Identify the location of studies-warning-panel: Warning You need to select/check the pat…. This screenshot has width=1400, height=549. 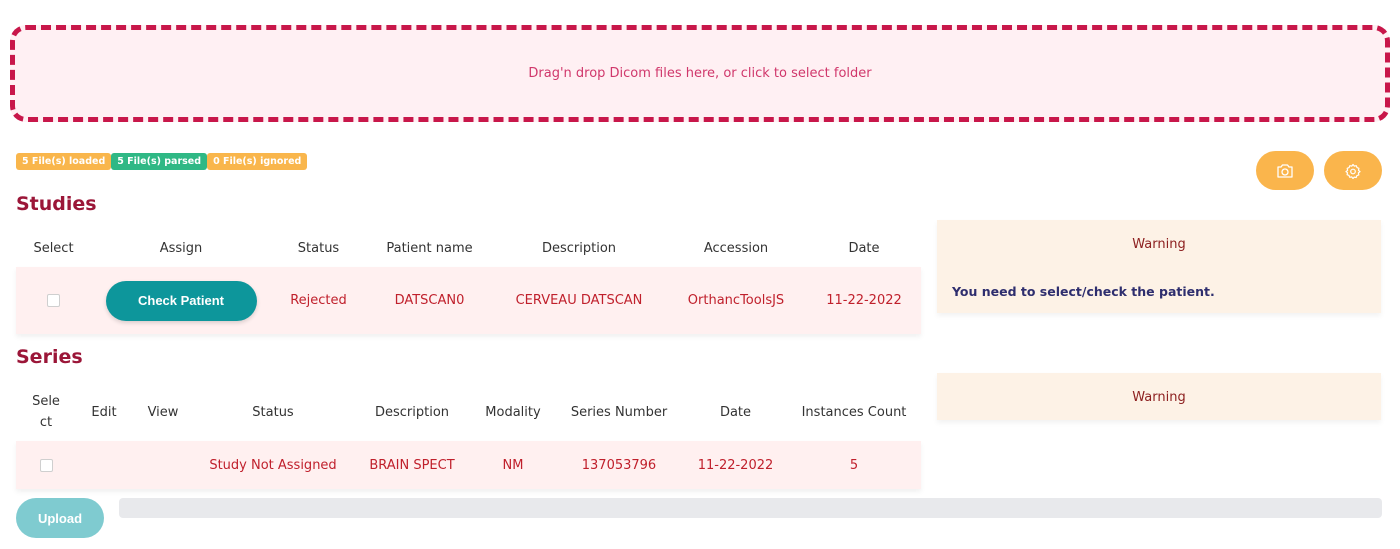
(1159, 266).